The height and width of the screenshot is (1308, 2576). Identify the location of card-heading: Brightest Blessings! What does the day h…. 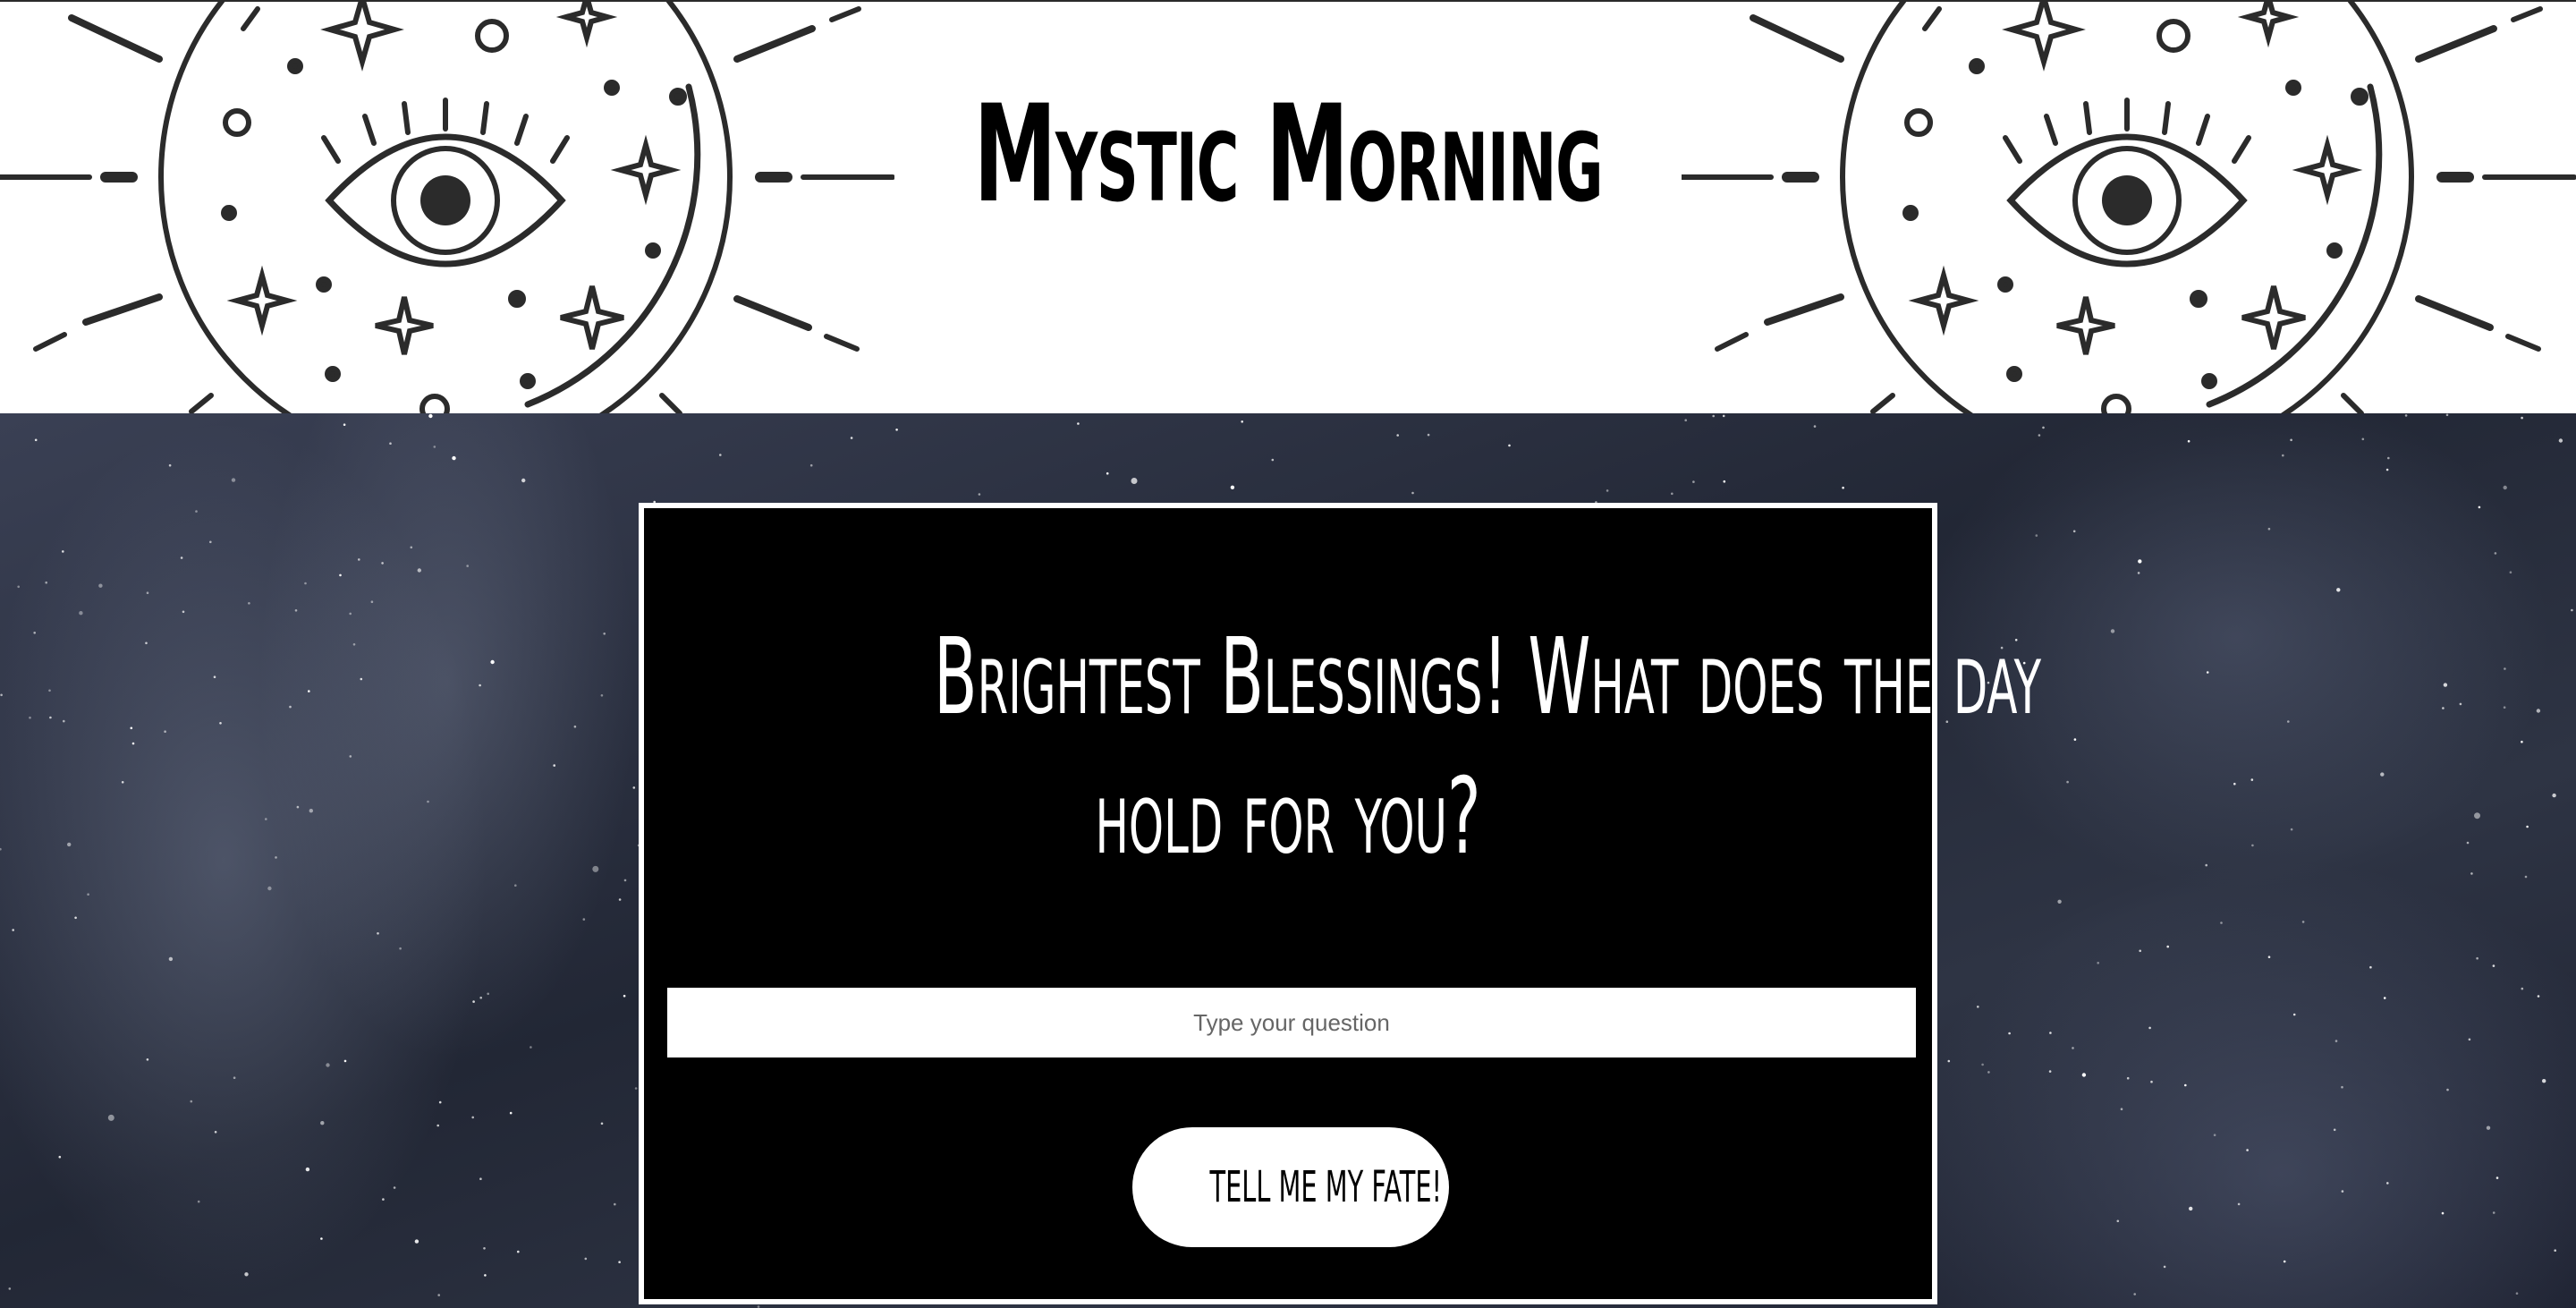
(1487, 746).